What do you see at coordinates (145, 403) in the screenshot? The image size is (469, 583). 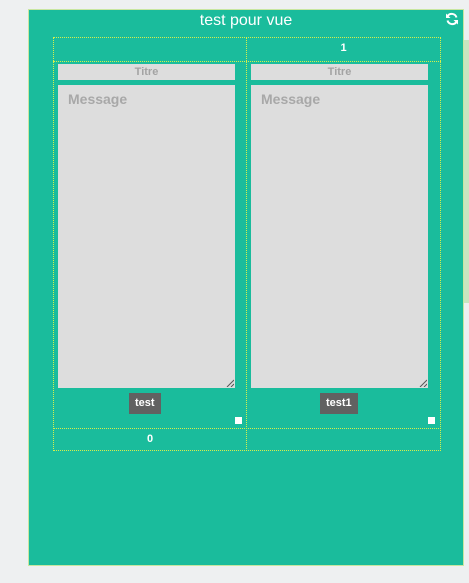 I see `vote-button: test` at bounding box center [145, 403].